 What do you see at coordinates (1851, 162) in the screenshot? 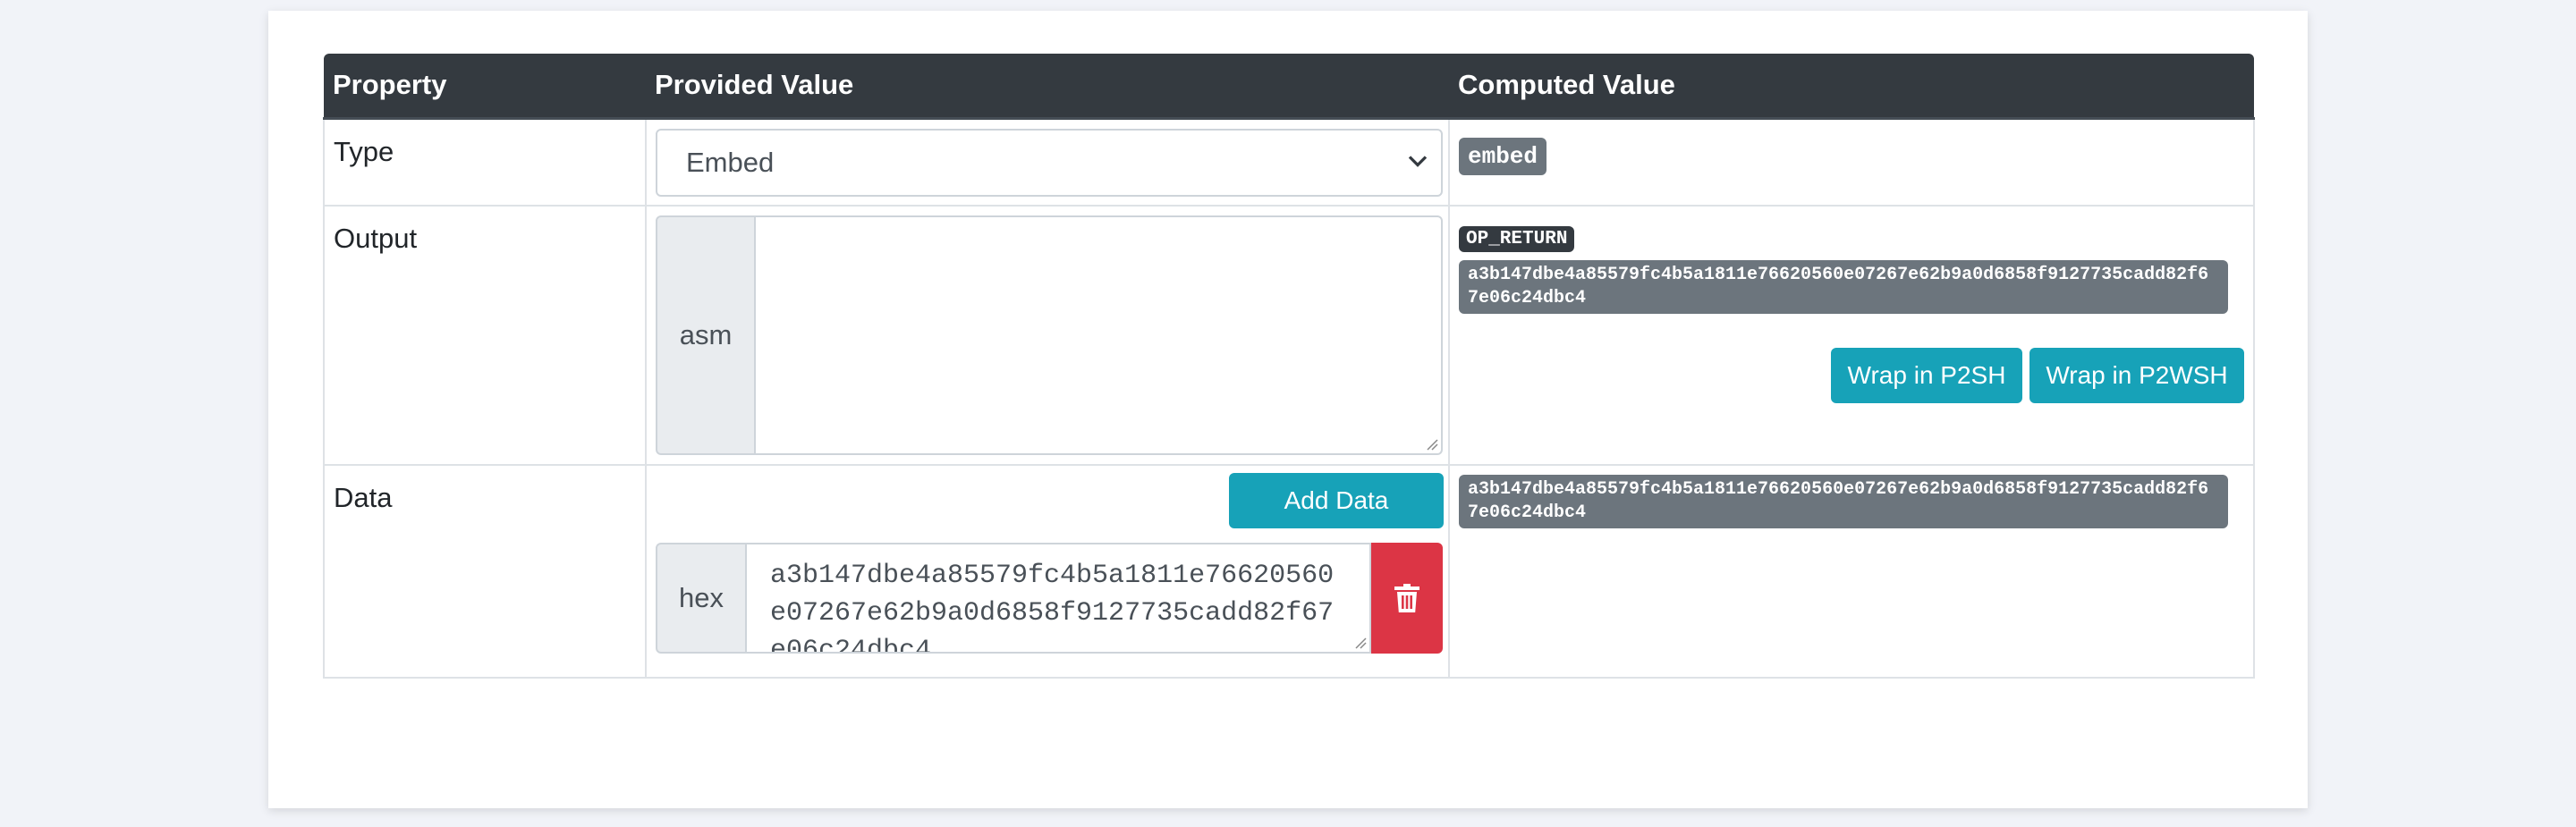
I see `type-computed-cell: embed` at bounding box center [1851, 162].